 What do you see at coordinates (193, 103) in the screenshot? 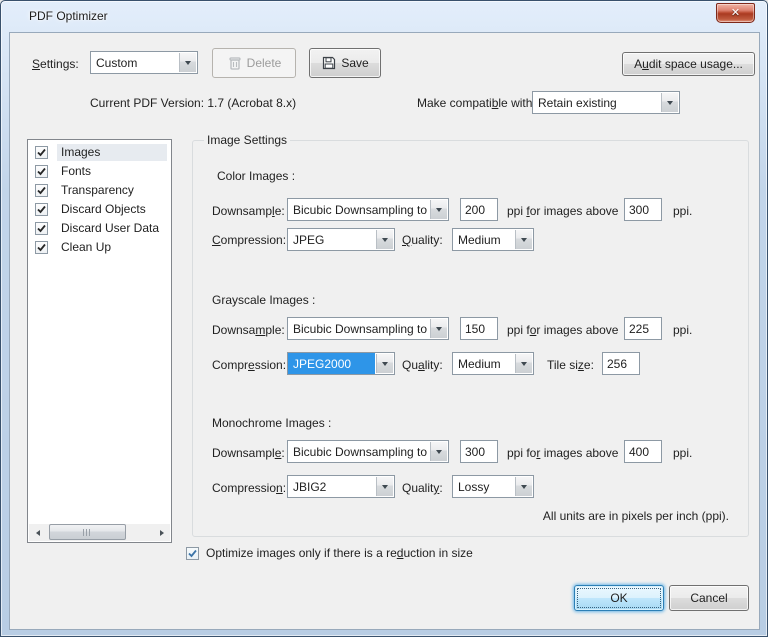
I see `current-pdf-version-text: Current PDF Version: 1.7 (Acrobat 8.x)` at bounding box center [193, 103].